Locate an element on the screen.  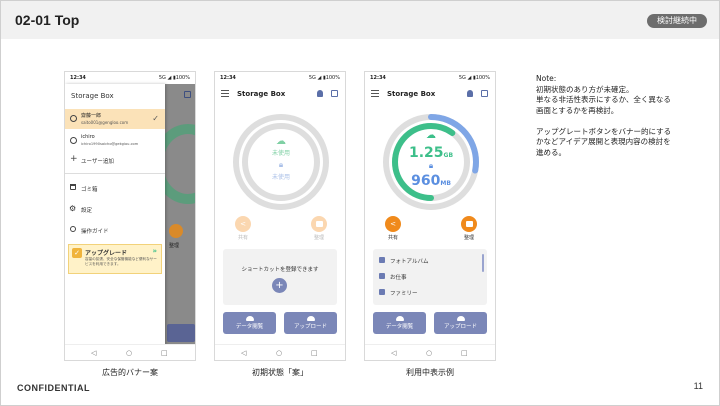
organize-label: 整理 is located at coordinates (318, 238).